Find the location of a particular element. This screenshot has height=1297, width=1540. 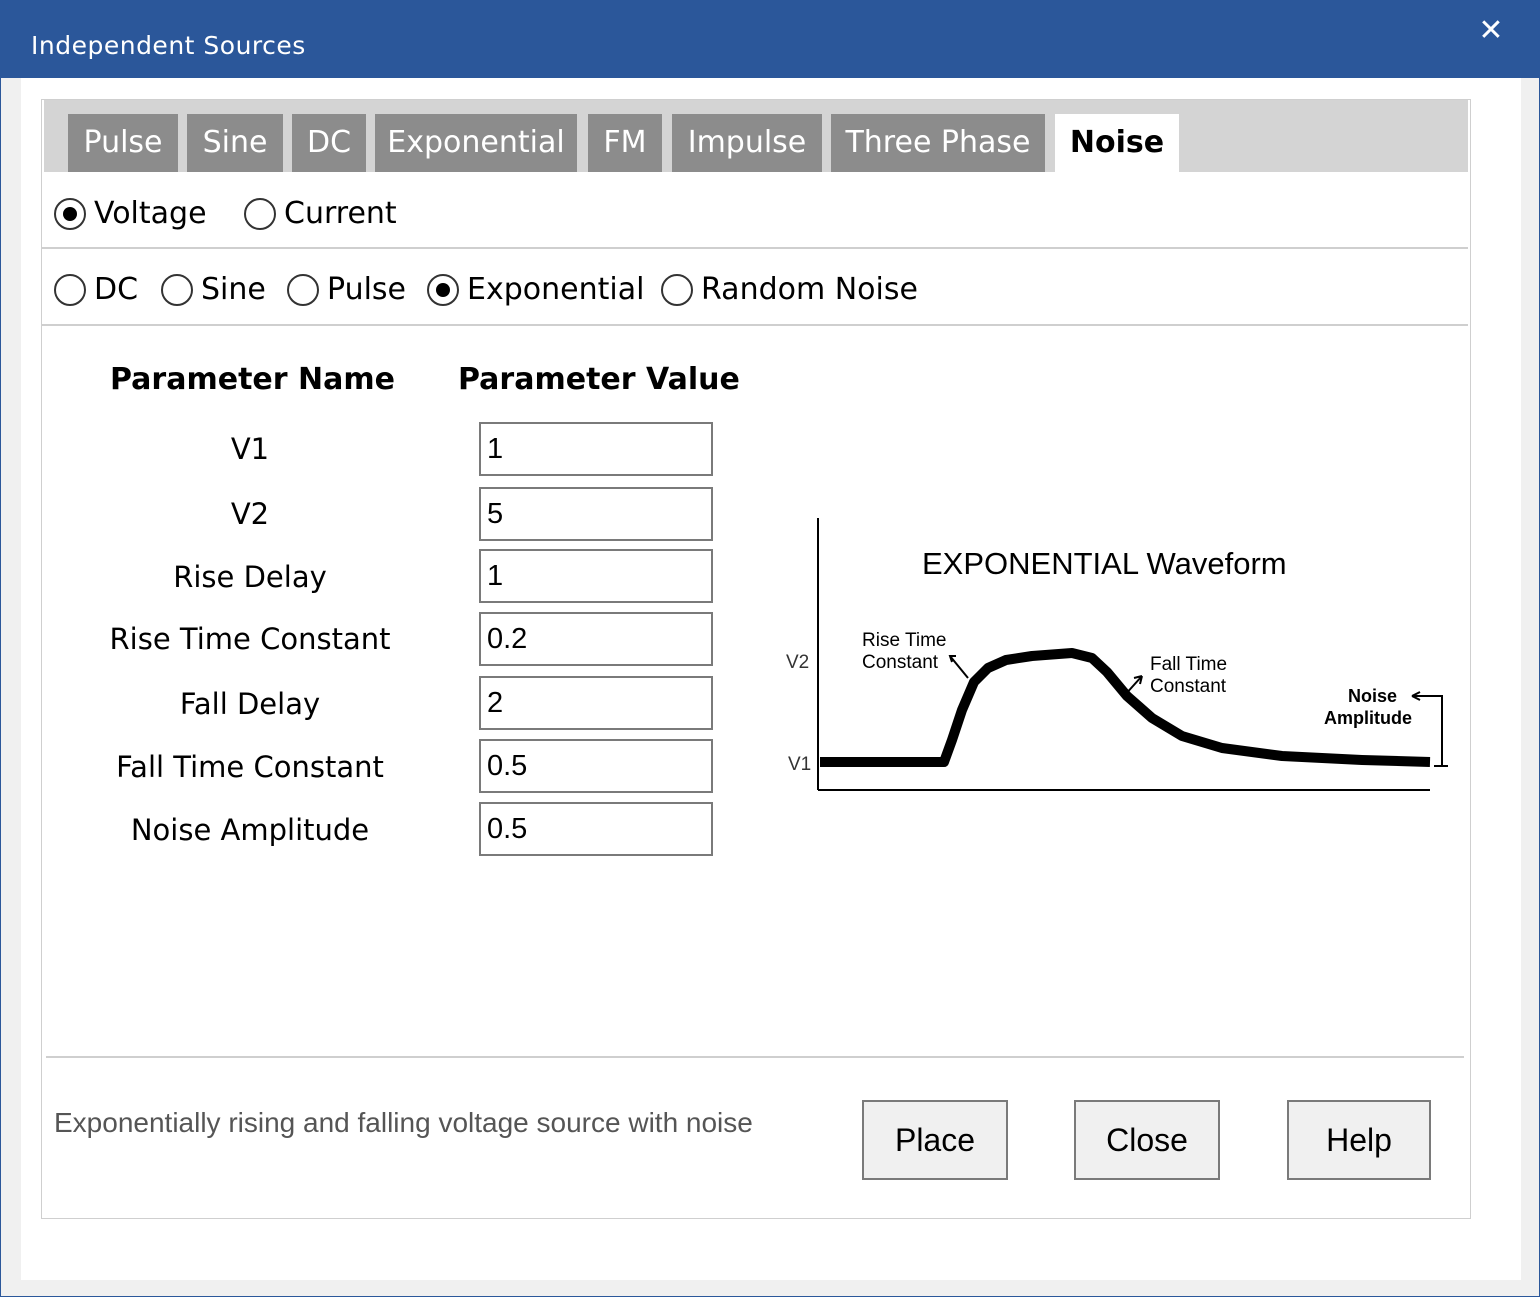

radio-exponential: Exponential is located at coordinates (535, 289).